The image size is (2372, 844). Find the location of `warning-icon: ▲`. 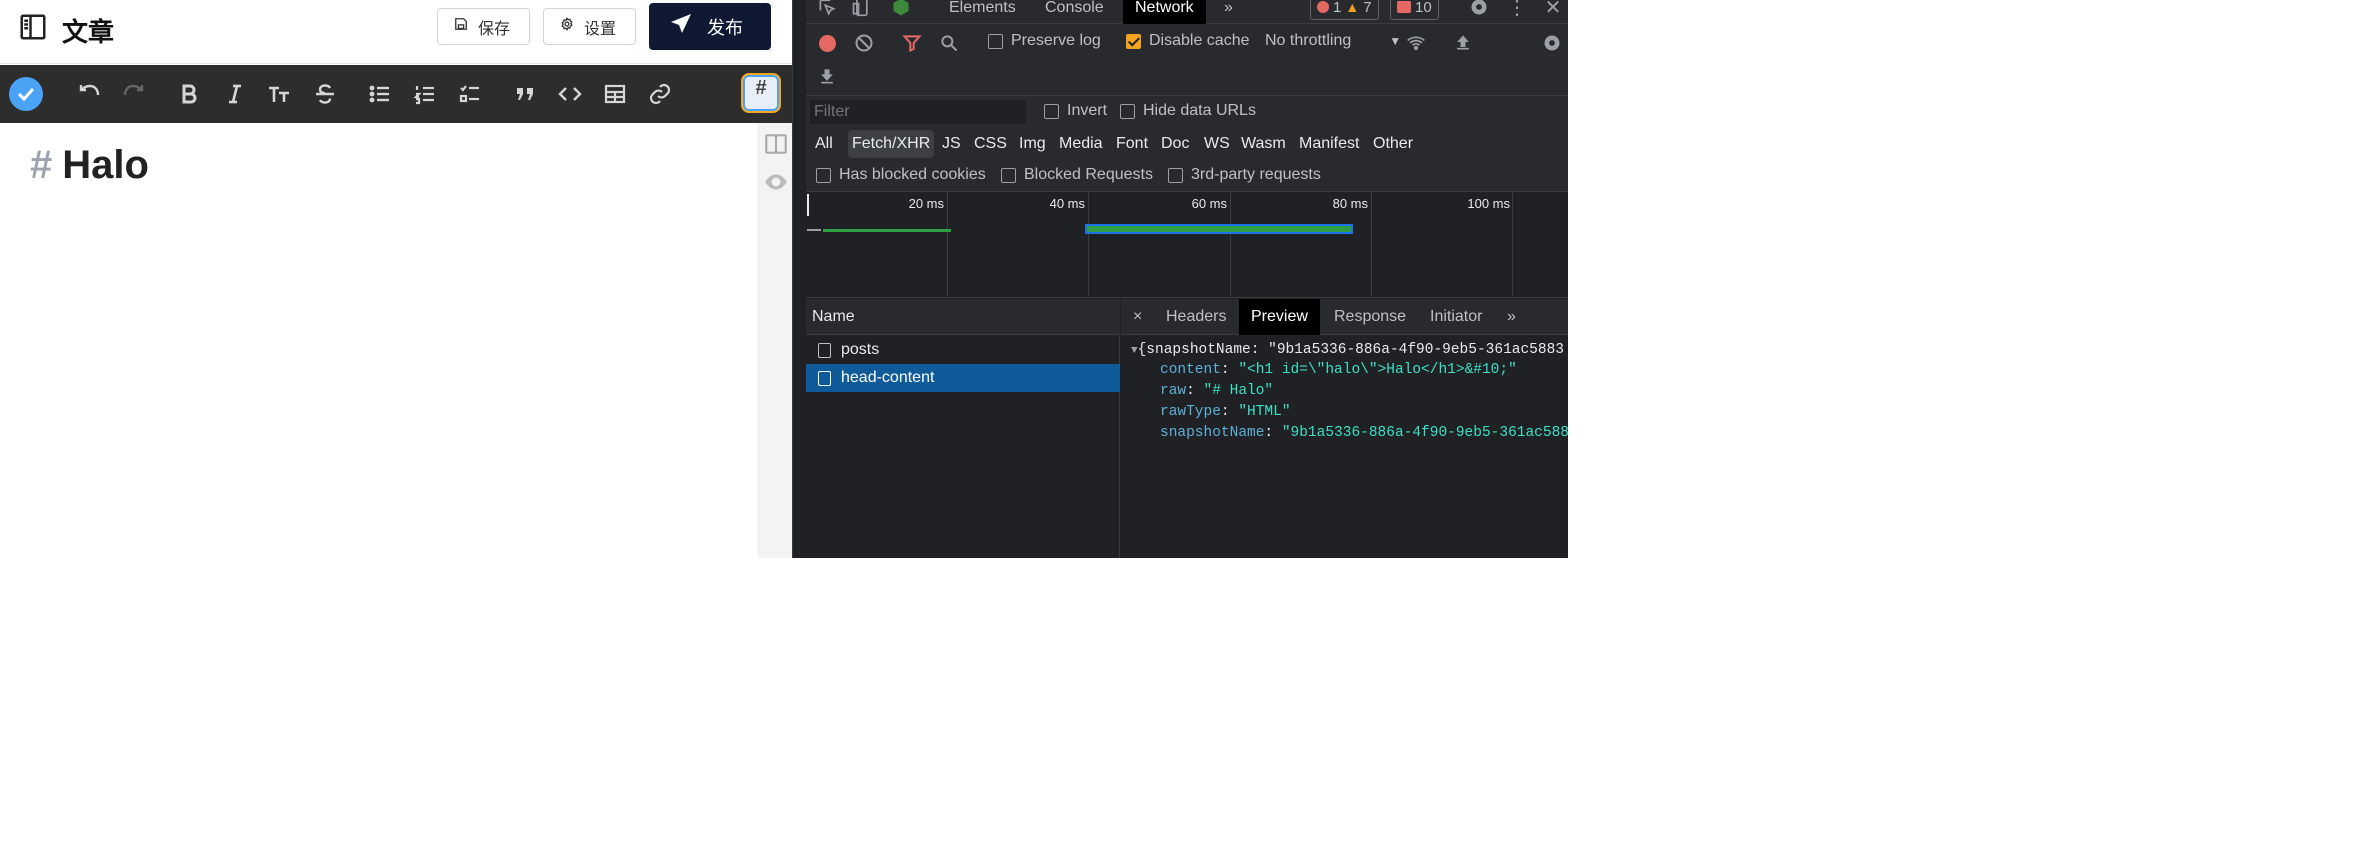

warning-icon: ▲ is located at coordinates (1352, 7).